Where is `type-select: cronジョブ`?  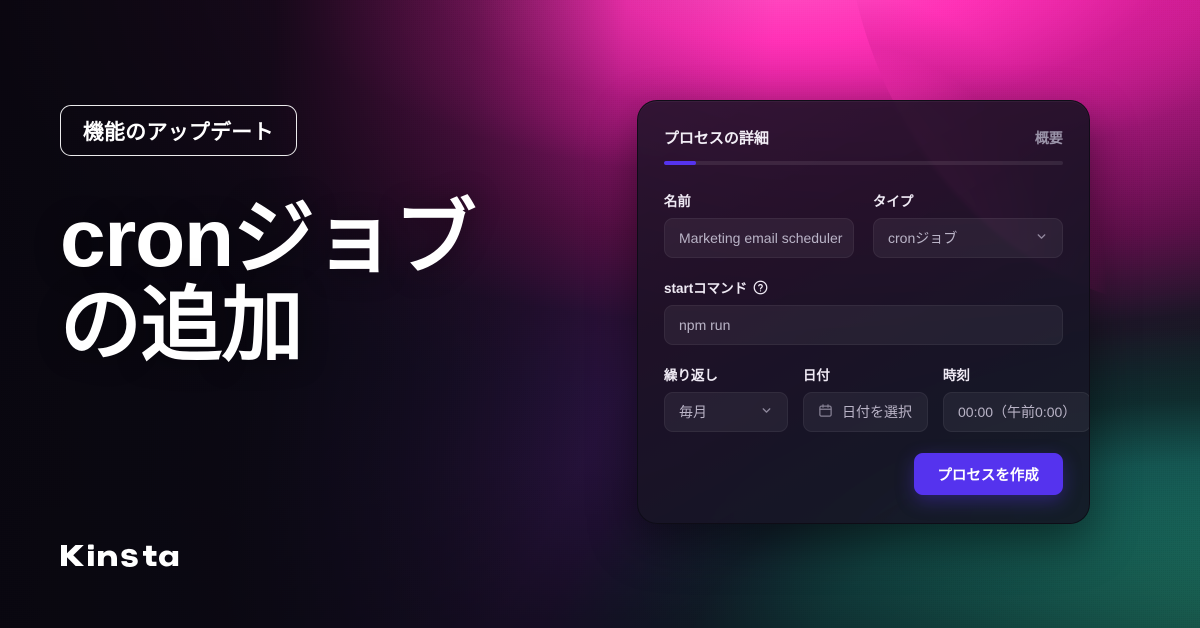 type-select: cronジョブ is located at coordinates (968, 238).